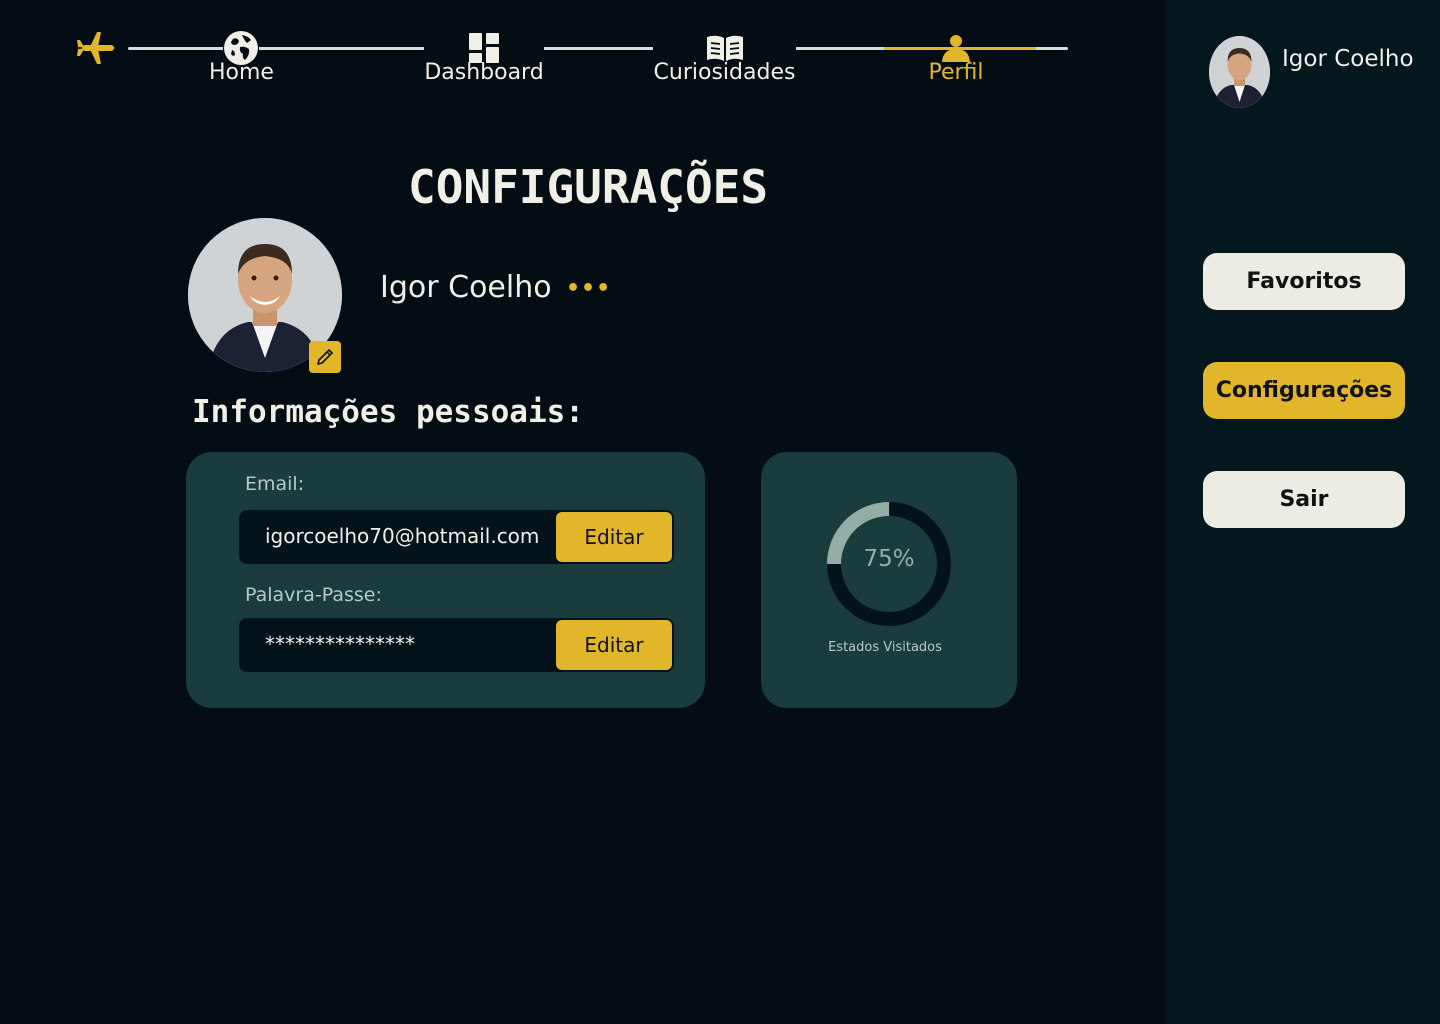 The width and height of the screenshot is (1440, 1024). What do you see at coordinates (889, 580) in the screenshot?
I see `states-visited-card: 75% Estados Visitados` at bounding box center [889, 580].